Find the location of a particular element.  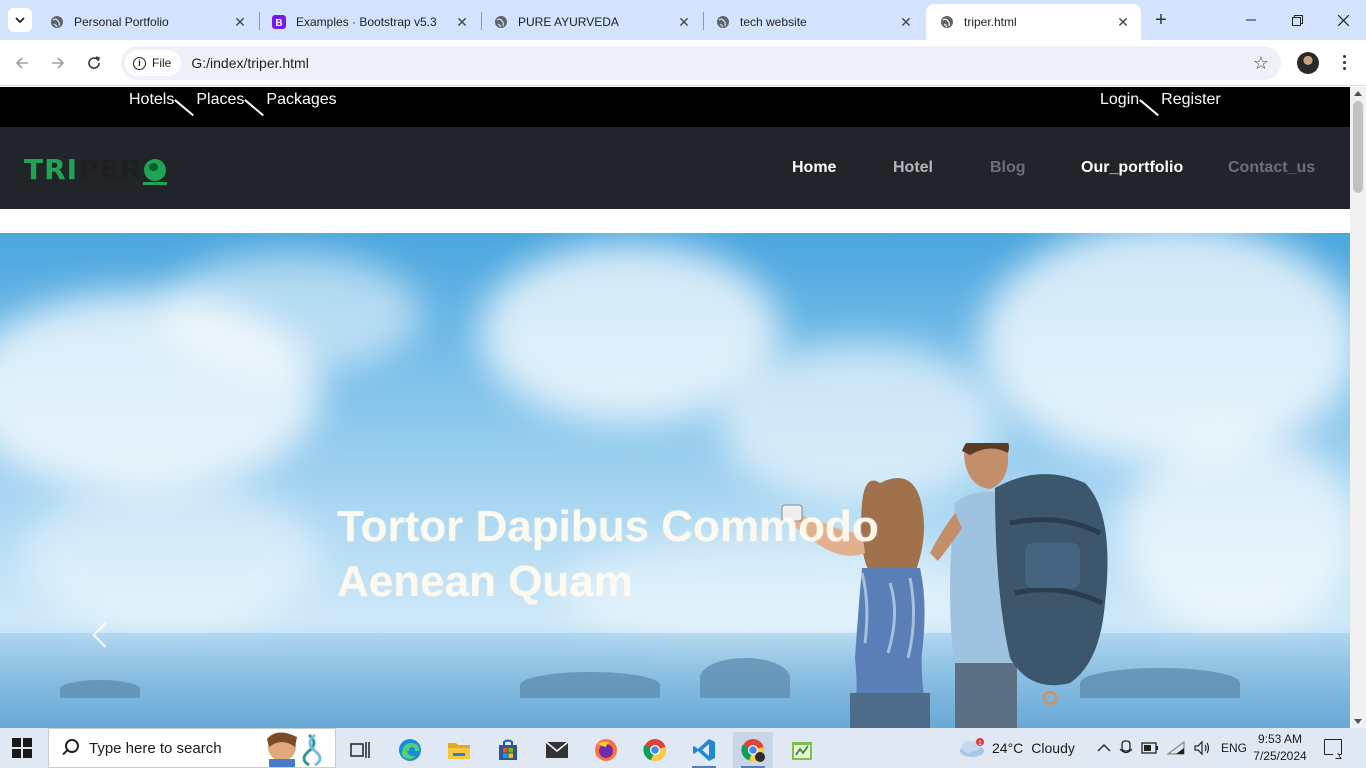

clock-time: 9:53 AM is located at coordinates (1280, 739).